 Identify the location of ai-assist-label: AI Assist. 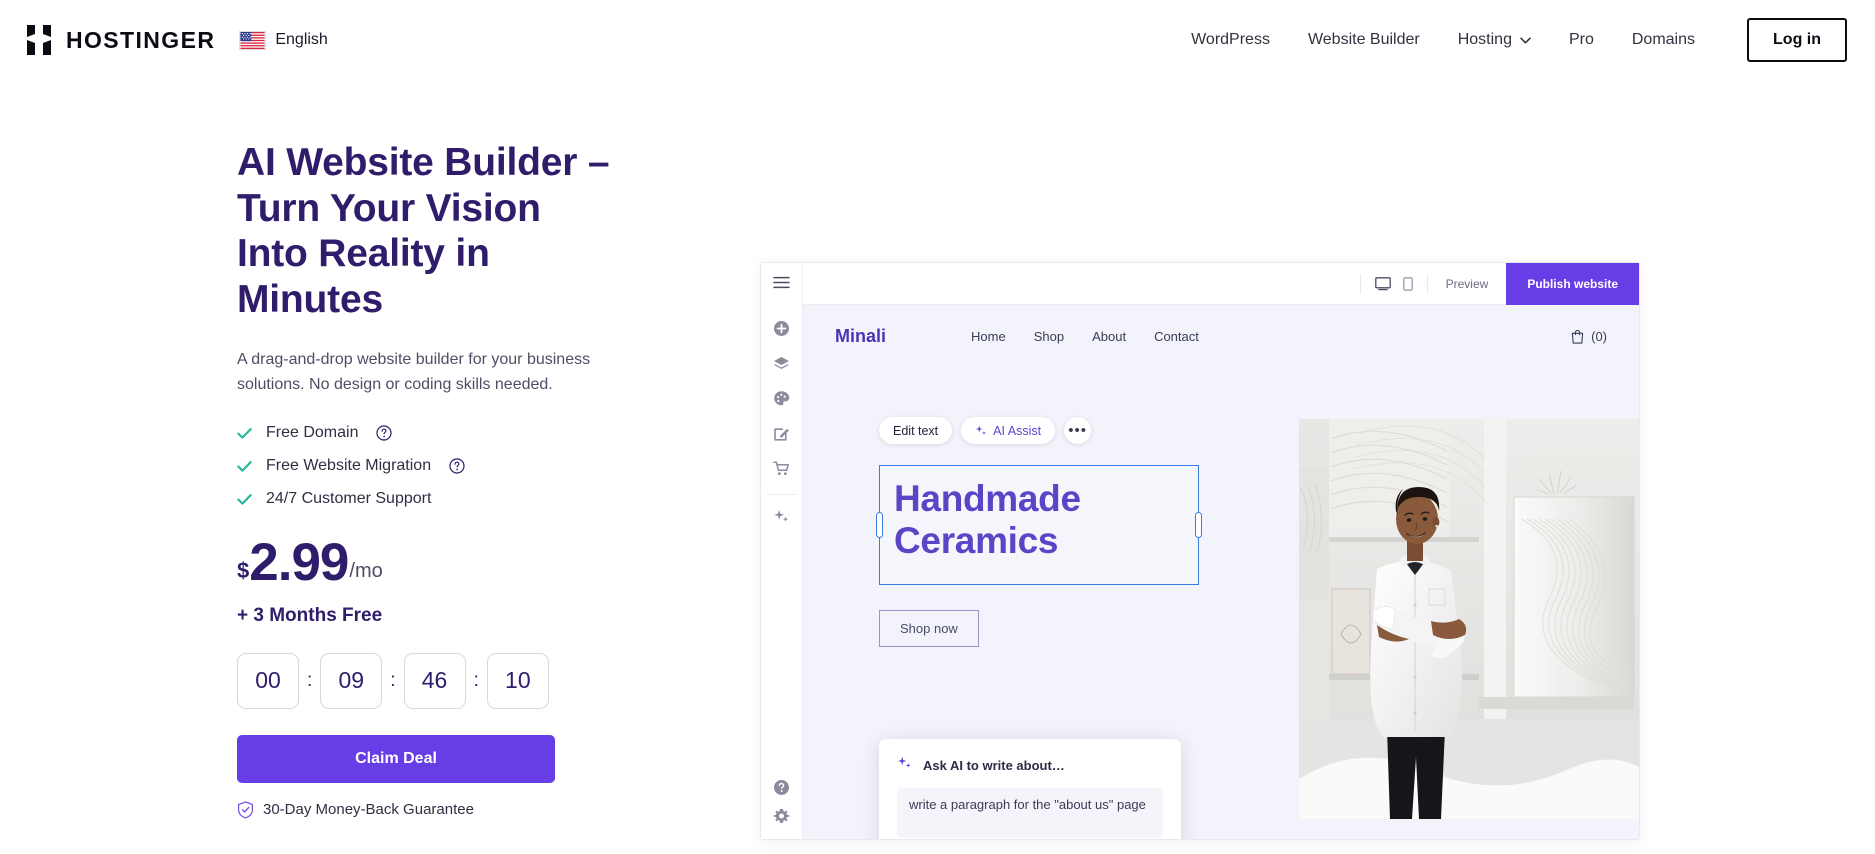
(1017, 430).